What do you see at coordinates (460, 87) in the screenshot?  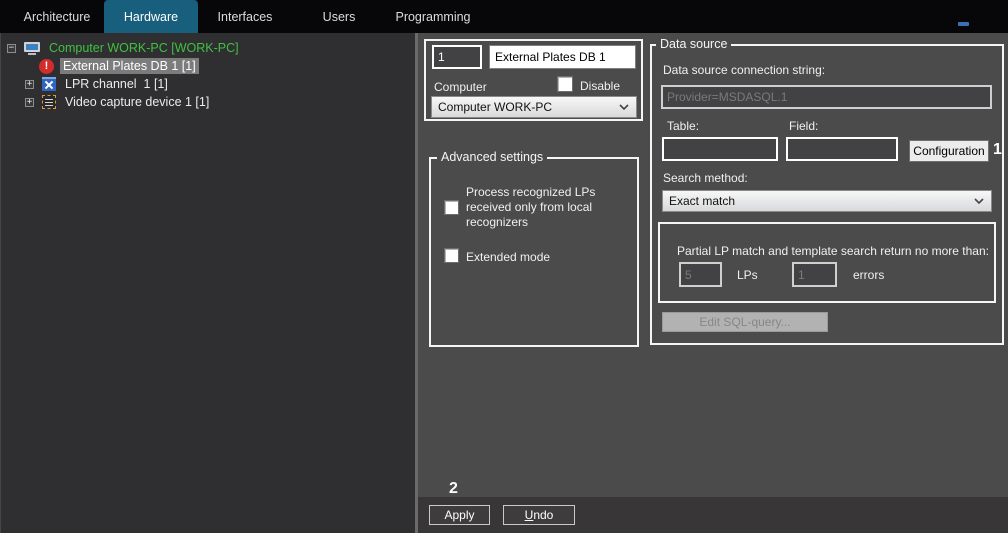 I see `computer-label: Computer` at bounding box center [460, 87].